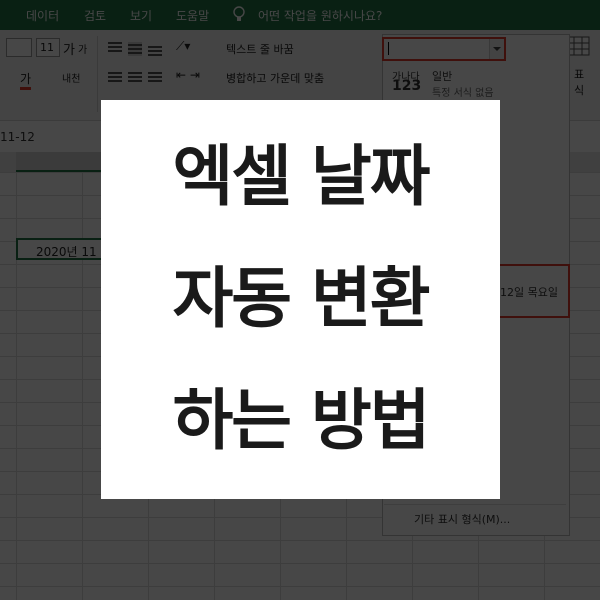 This screenshot has width=600, height=600. Describe the element at coordinates (407, 86) in the screenshot. I see `general-sample-number: 123` at that location.